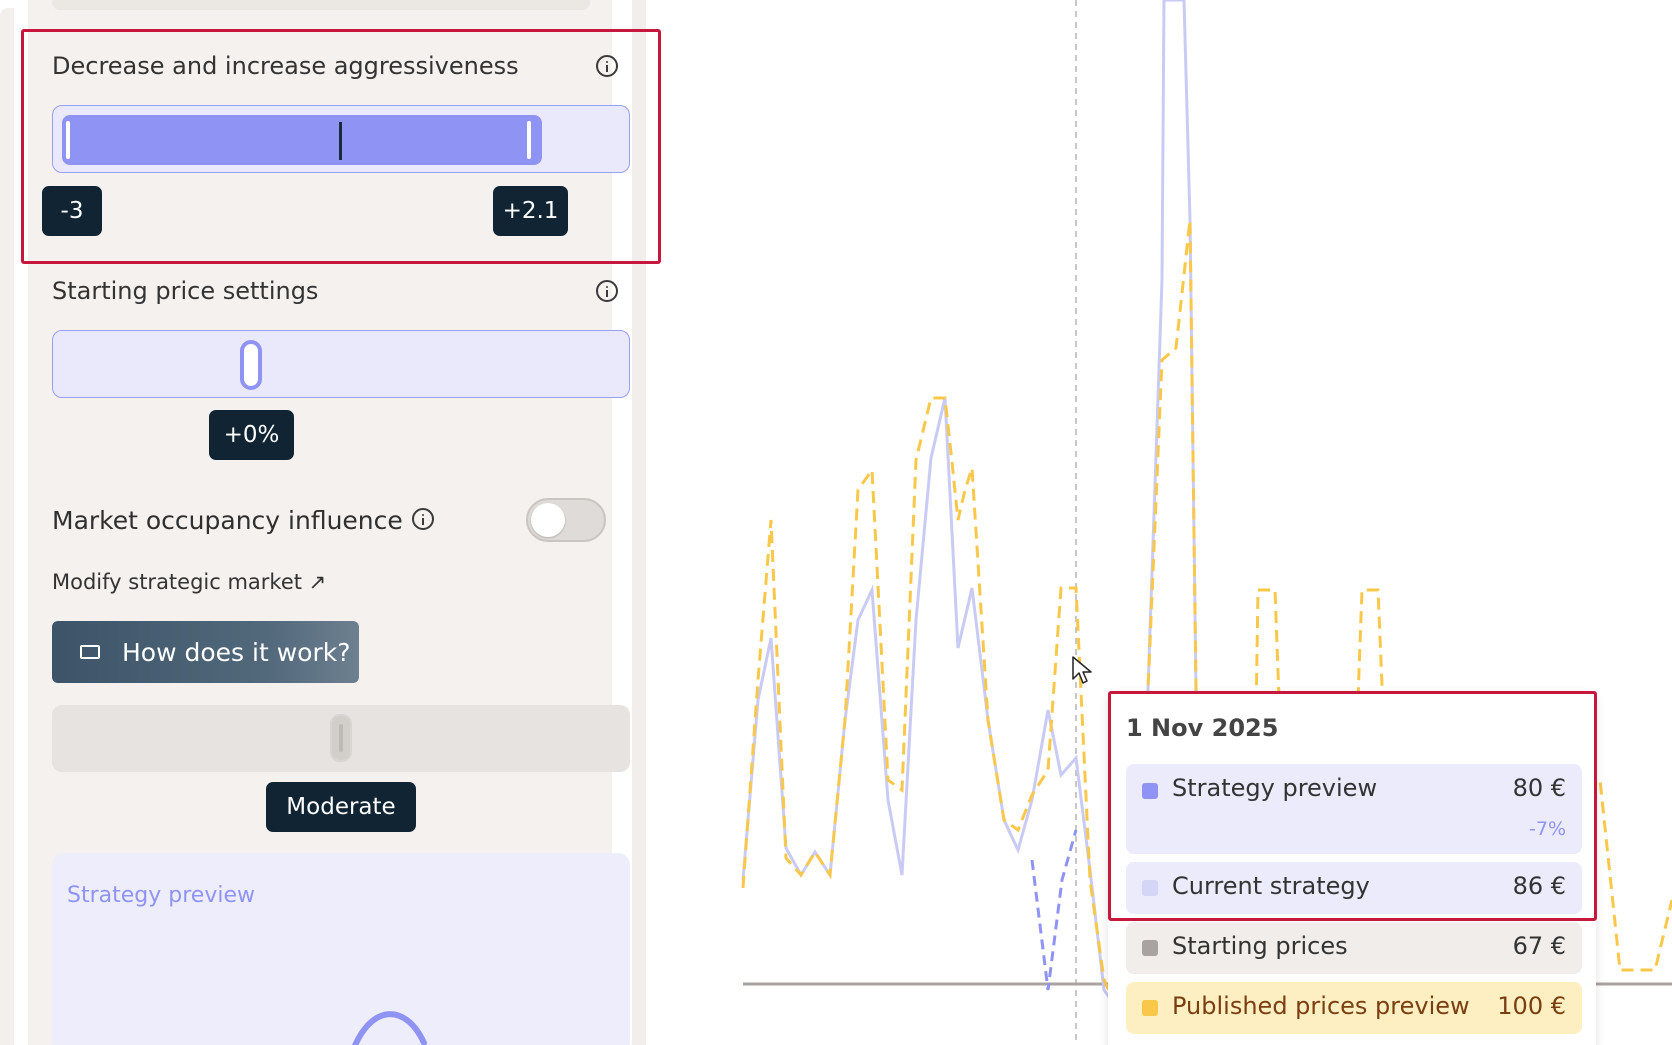 This screenshot has height=1045, width=1672. Describe the element at coordinates (1539, 886) in the screenshot. I see `tooltip-value: 86 €` at that location.